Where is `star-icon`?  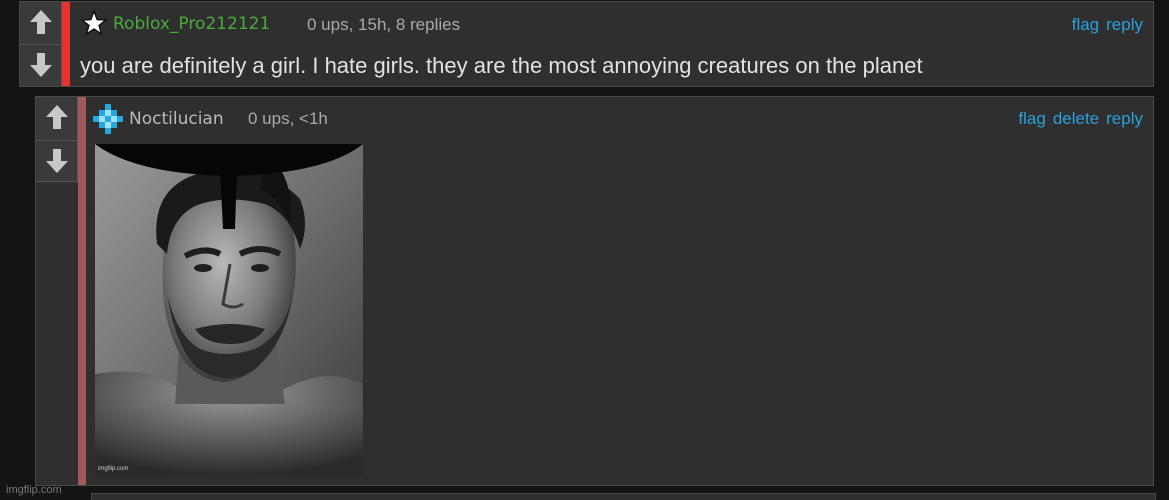 star-icon is located at coordinates (94, 23).